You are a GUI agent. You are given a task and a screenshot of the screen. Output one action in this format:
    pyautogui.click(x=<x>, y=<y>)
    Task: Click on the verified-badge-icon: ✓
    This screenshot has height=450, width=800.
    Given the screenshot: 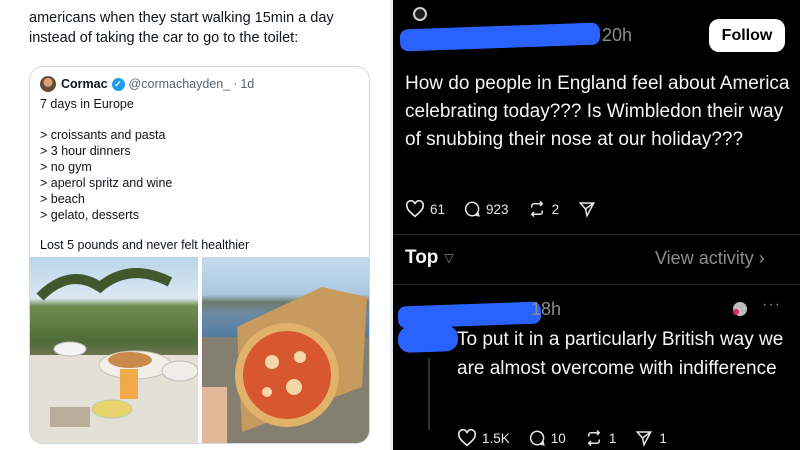 What is the action you would take?
    pyautogui.click(x=118, y=84)
    